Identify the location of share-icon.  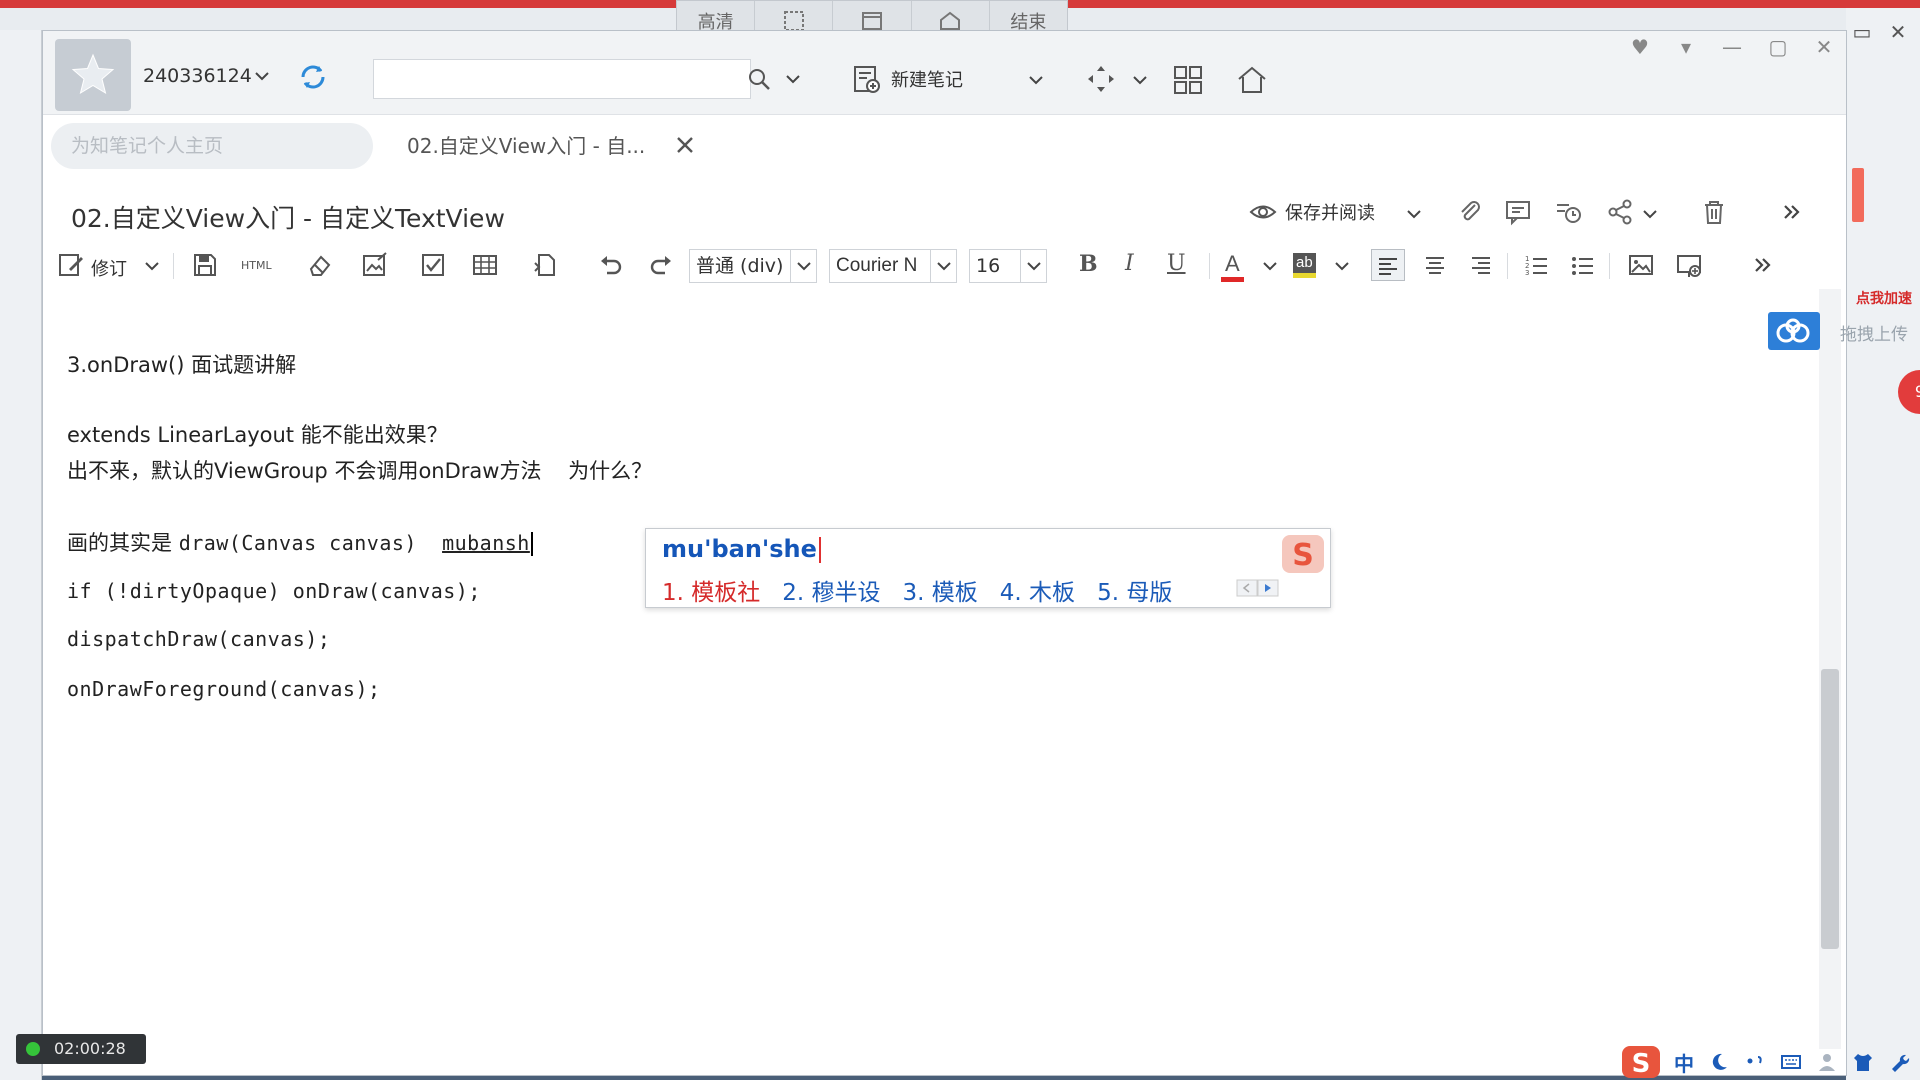
(1620, 212).